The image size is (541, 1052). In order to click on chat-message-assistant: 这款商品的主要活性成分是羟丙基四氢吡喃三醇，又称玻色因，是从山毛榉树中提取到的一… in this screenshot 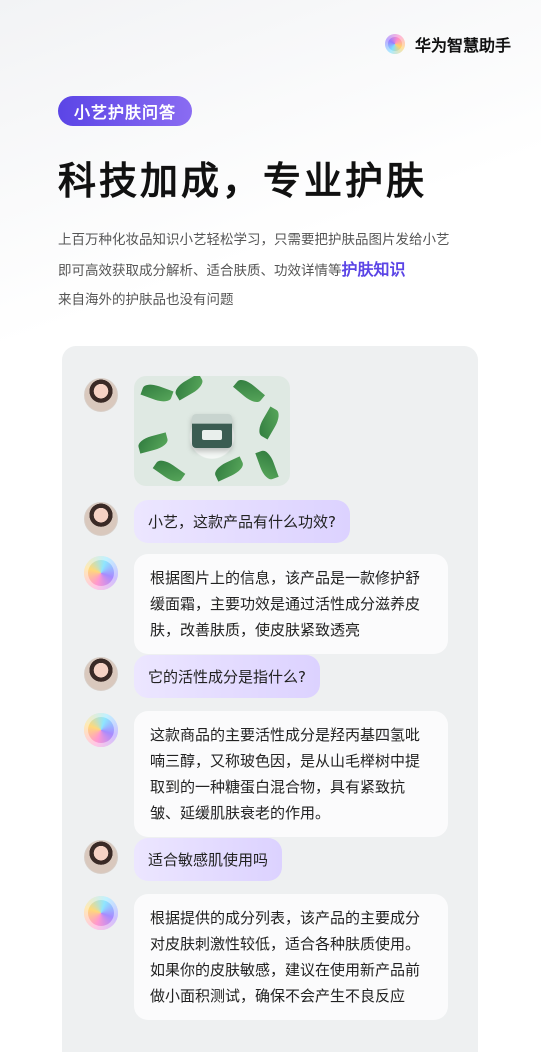, I will do `click(266, 774)`.